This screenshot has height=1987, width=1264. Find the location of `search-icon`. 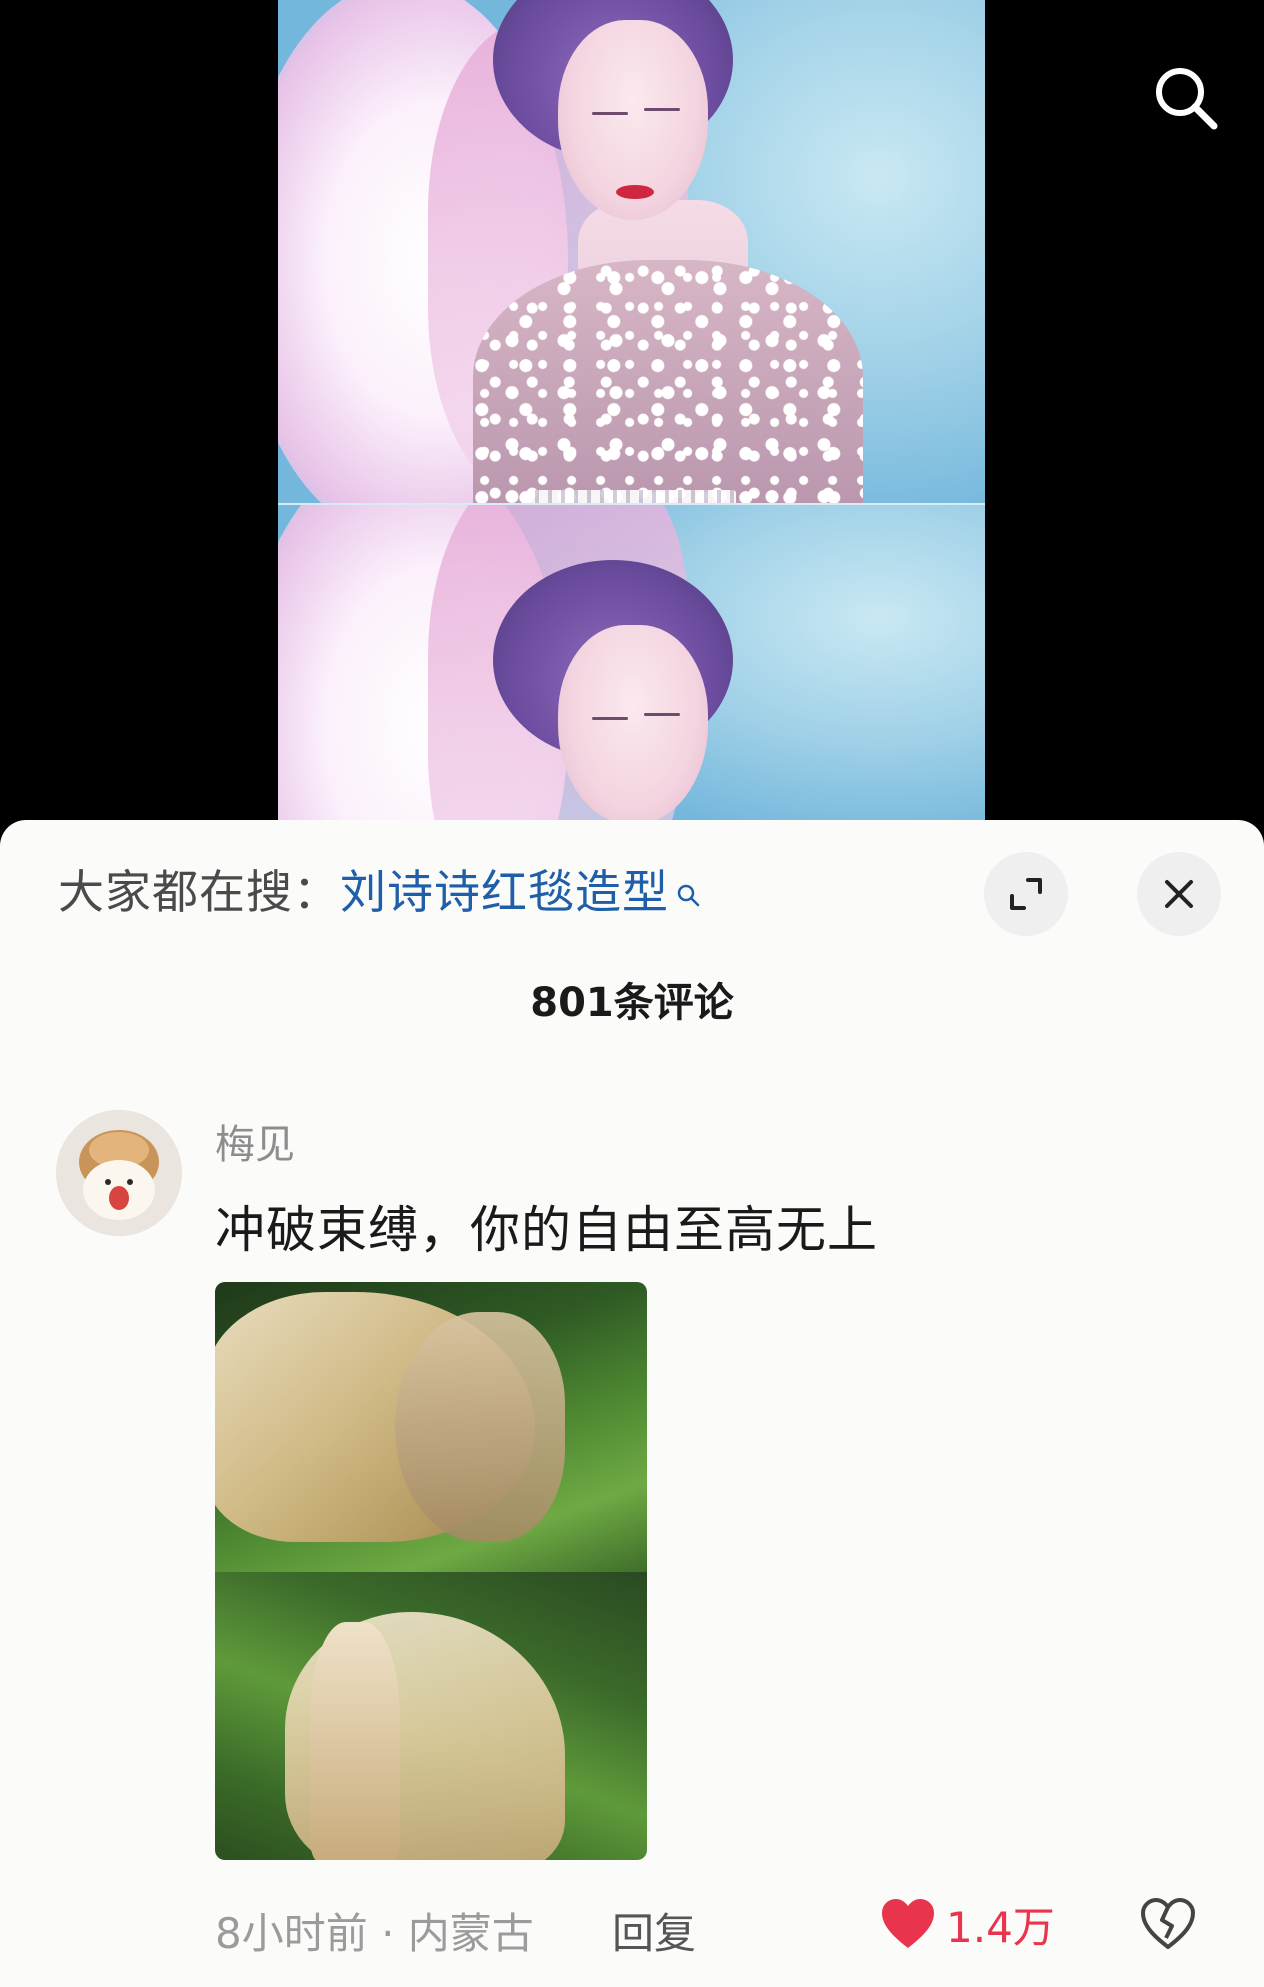

search-icon is located at coordinates (1185, 97).